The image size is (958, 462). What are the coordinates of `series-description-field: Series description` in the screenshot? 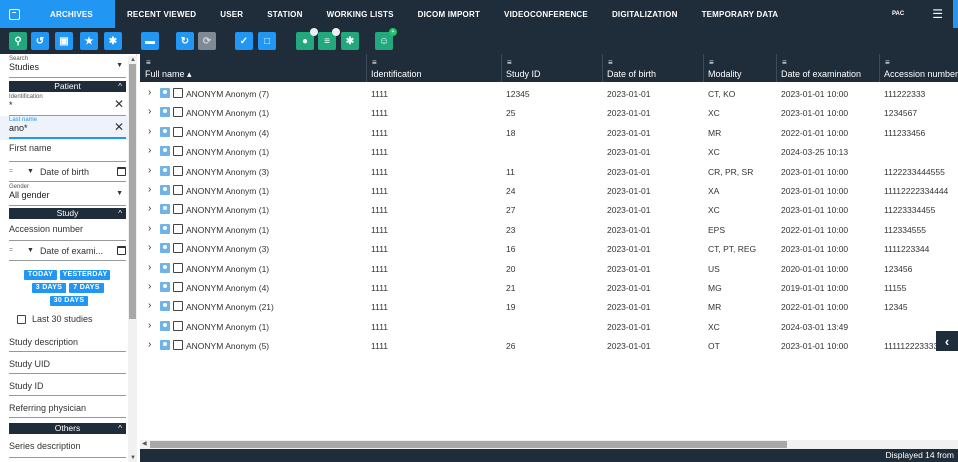 It's located at (67, 447).